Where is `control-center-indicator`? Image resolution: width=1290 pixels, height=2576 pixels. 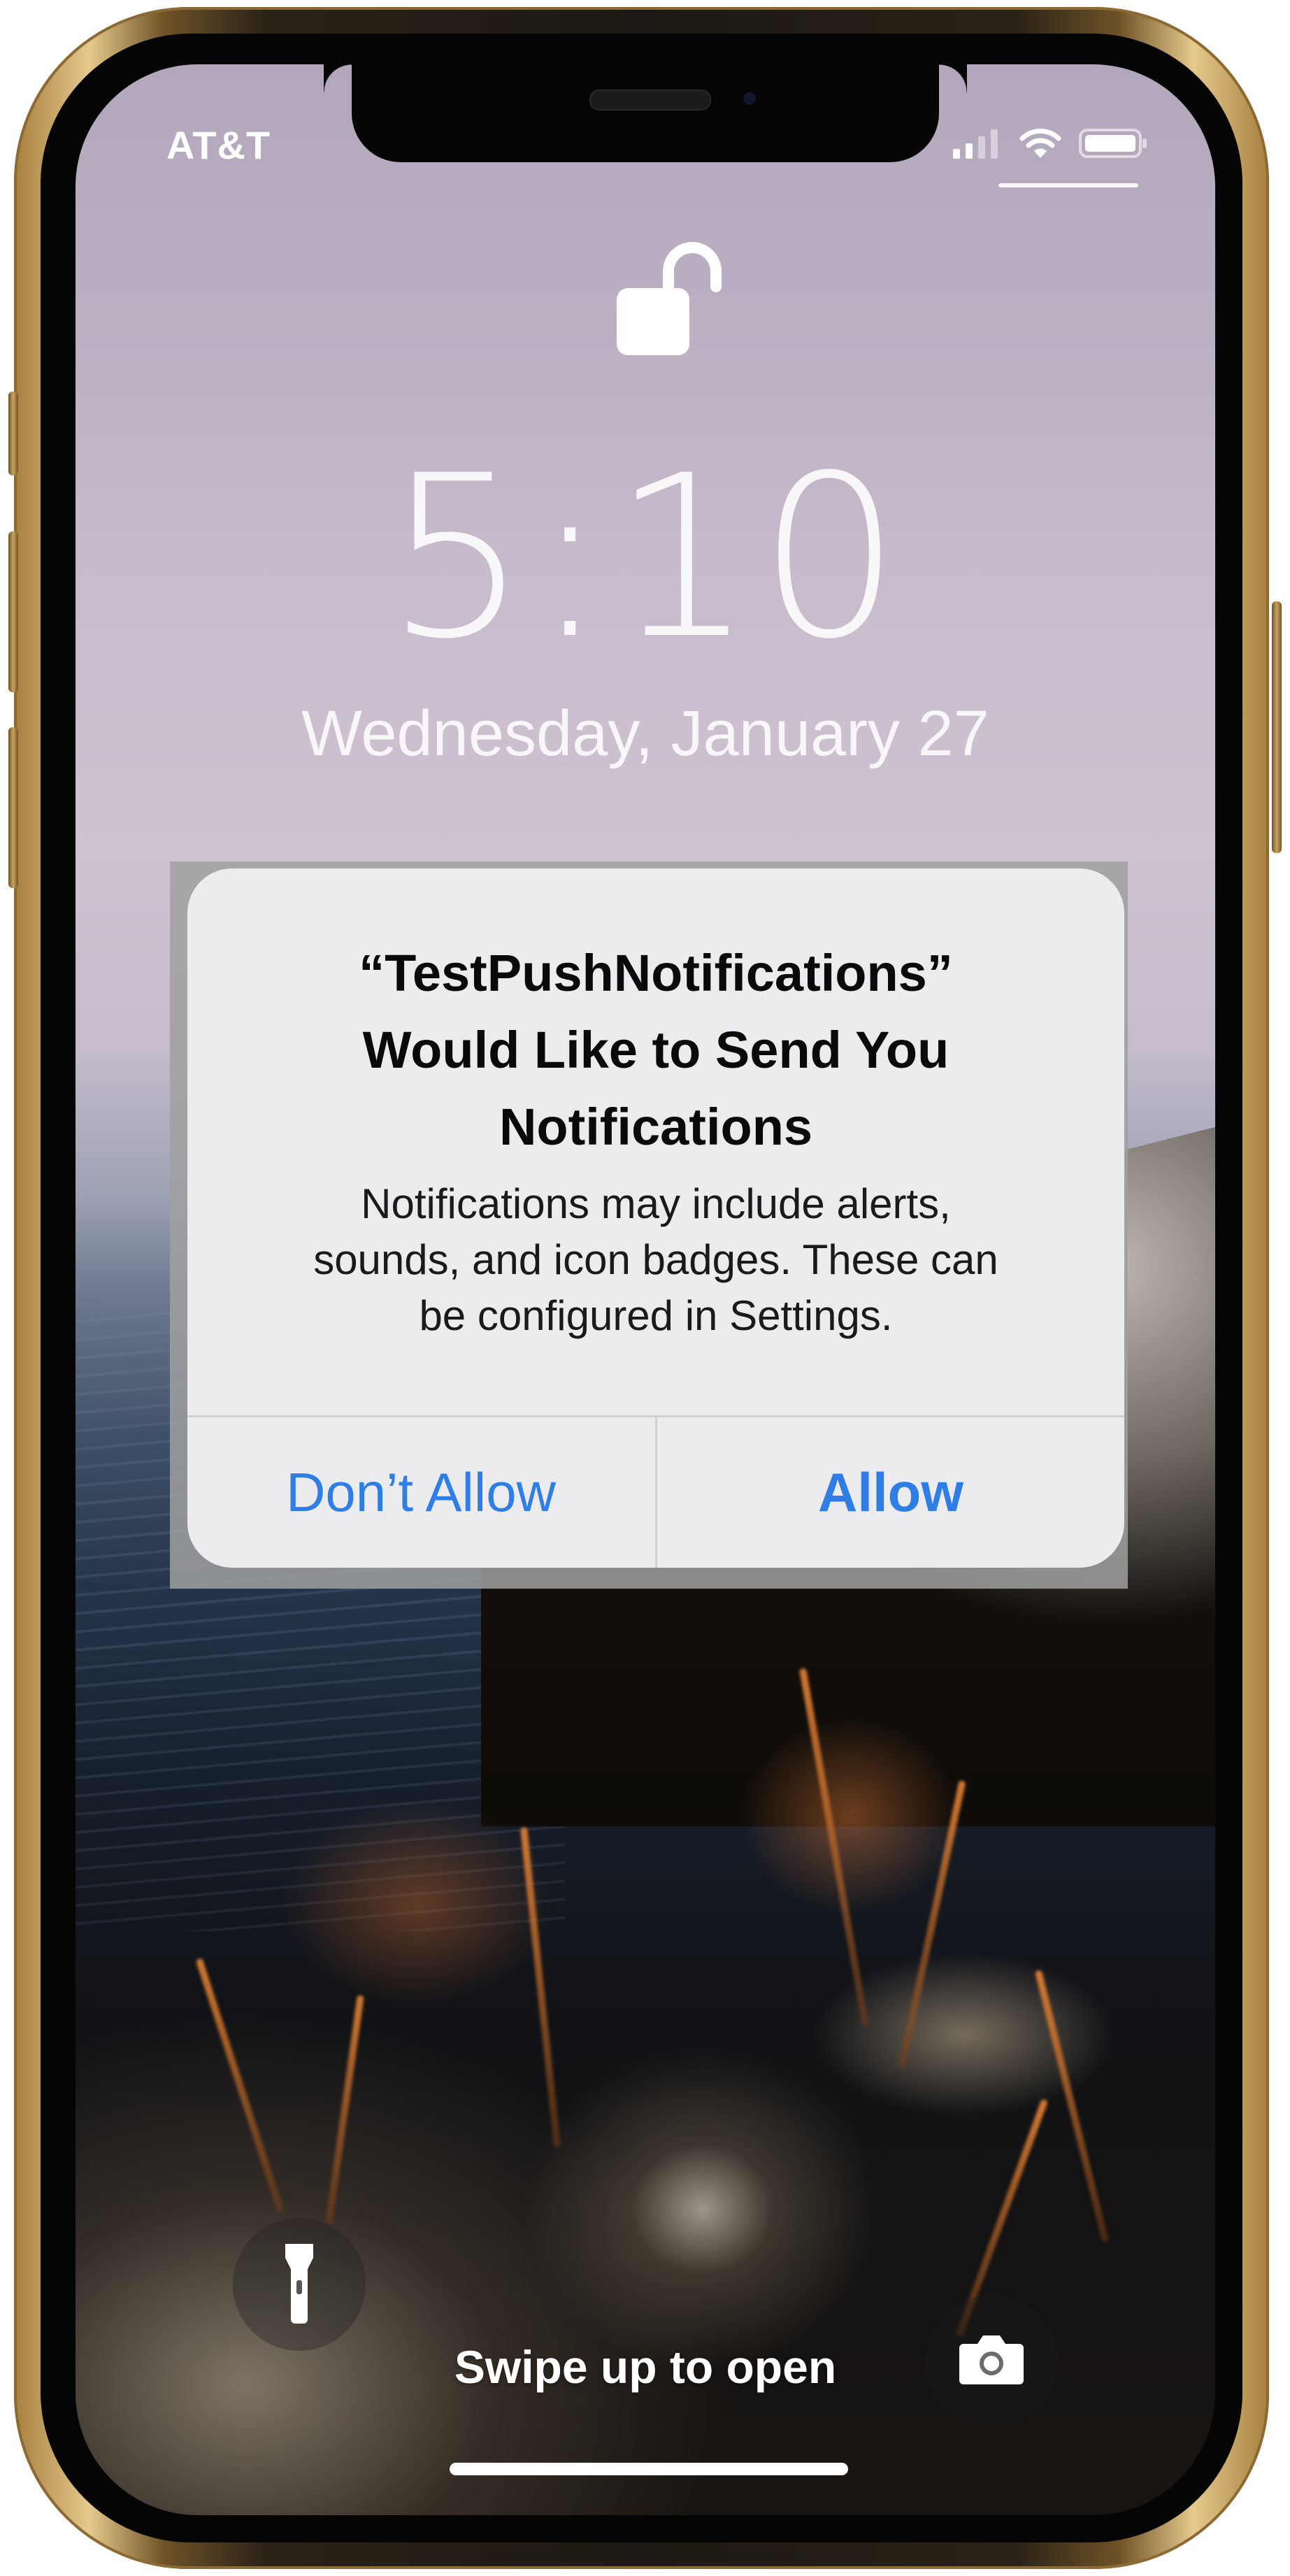 control-center-indicator is located at coordinates (1068, 185).